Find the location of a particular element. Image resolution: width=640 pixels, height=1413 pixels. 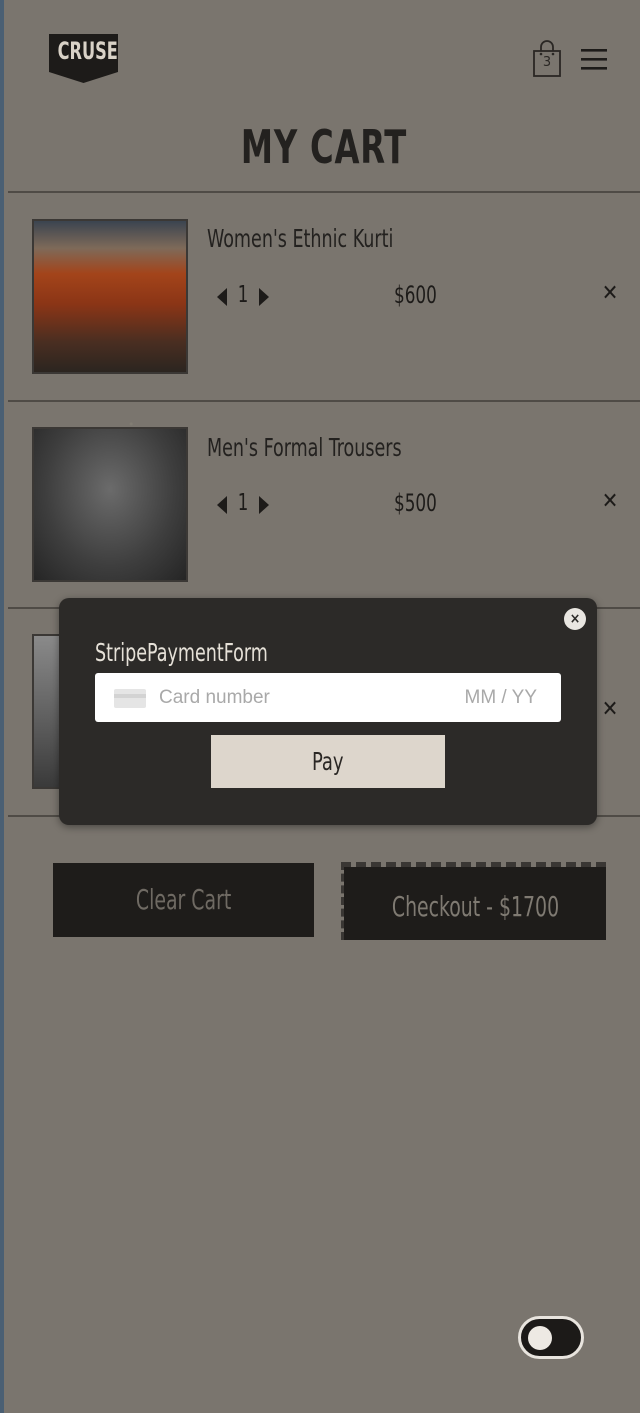

product-price: $600 is located at coordinates (415, 295).